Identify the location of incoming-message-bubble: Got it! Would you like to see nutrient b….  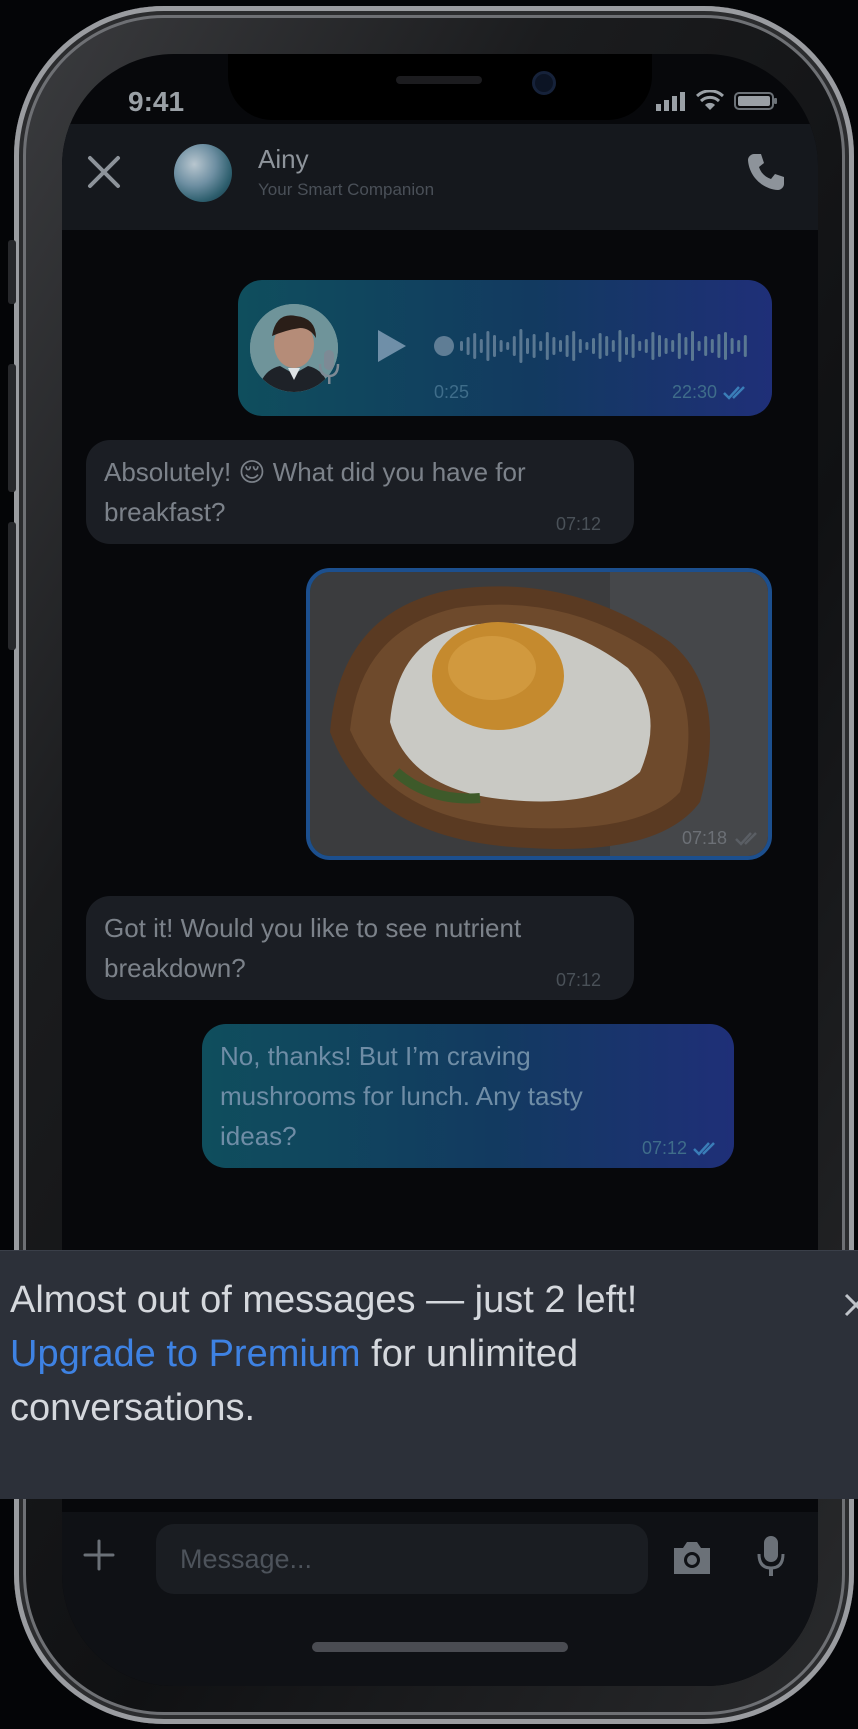
(360, 948).